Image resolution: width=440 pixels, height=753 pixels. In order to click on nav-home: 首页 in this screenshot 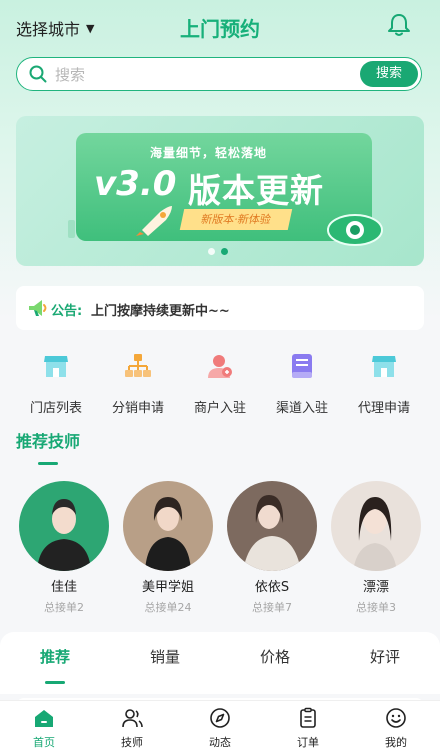, I will do `click(44, 728)`.